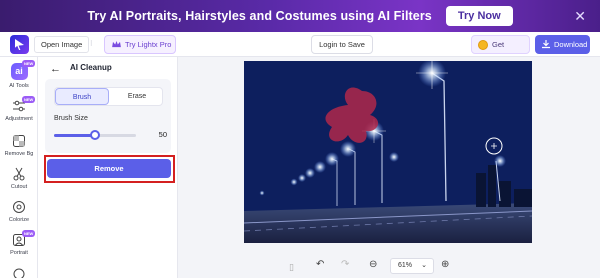  Describe the element at coordinates (571, 44) in the screenshot. I see `download-label: Download` at that location.